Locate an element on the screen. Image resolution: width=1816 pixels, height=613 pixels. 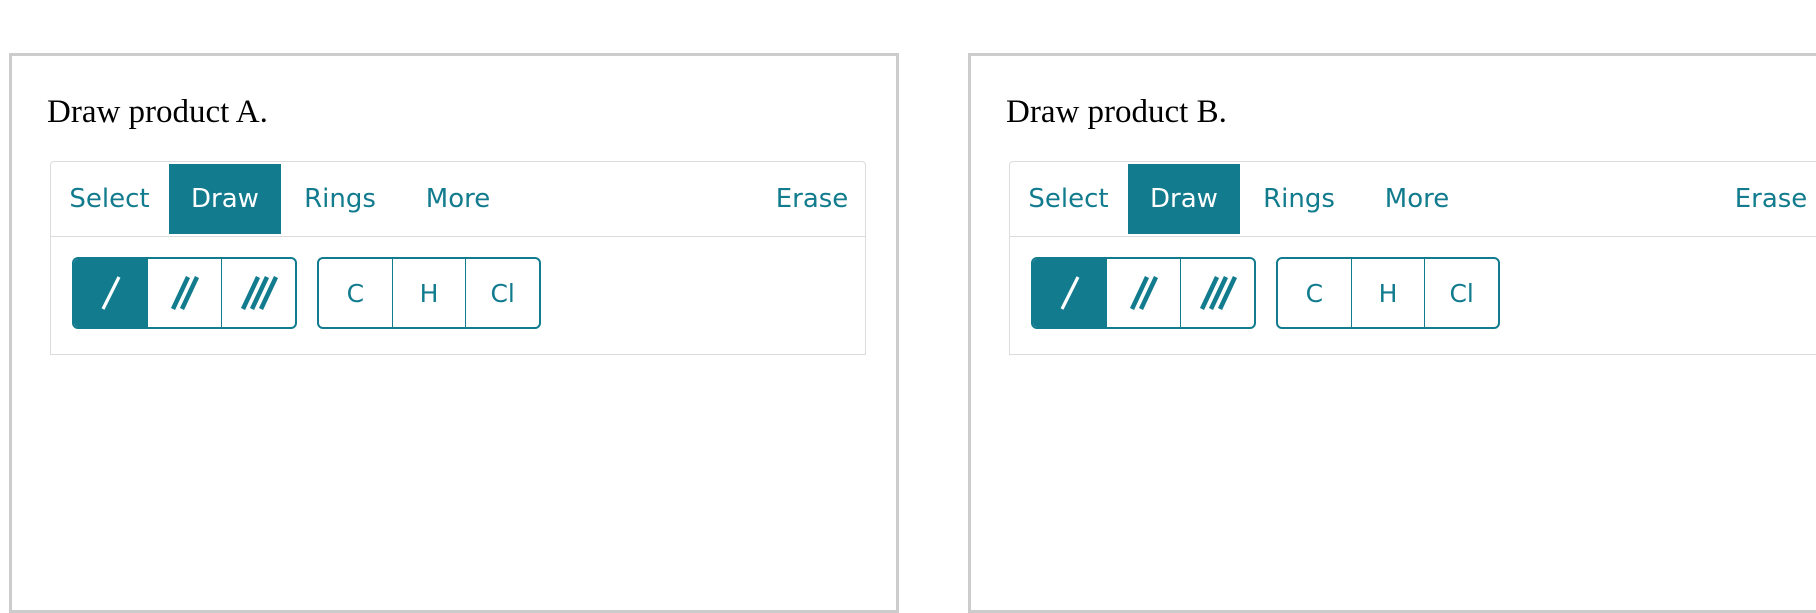
prompt-text: Draw product B. is located at coordinates (1116, 112).